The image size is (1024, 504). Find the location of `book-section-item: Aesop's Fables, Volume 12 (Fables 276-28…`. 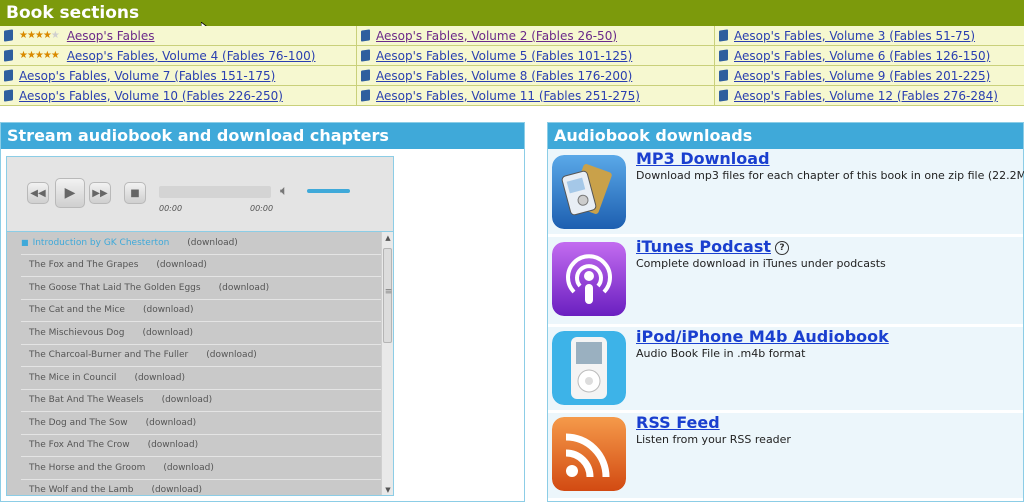

book-section-item: Aesop's Fables, Volume 12 (Fables 276-28… is located at coordinates (869, 96).